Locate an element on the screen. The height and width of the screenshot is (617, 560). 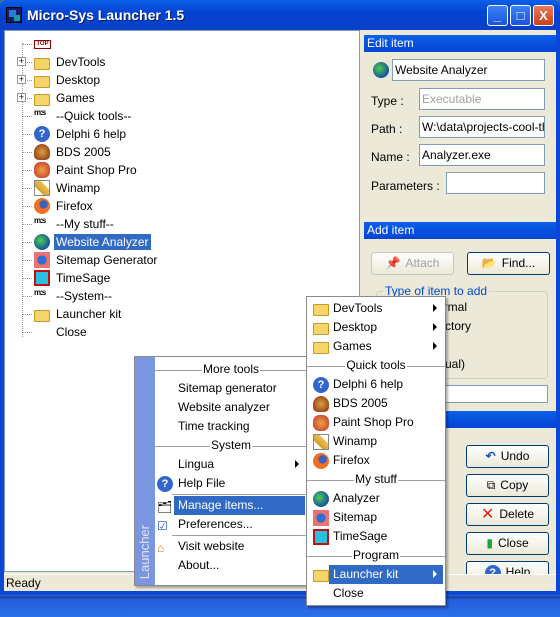
title-bar: Micro-Sys Launcher 1.5 _ □ X is located at coordinates (280, 15).